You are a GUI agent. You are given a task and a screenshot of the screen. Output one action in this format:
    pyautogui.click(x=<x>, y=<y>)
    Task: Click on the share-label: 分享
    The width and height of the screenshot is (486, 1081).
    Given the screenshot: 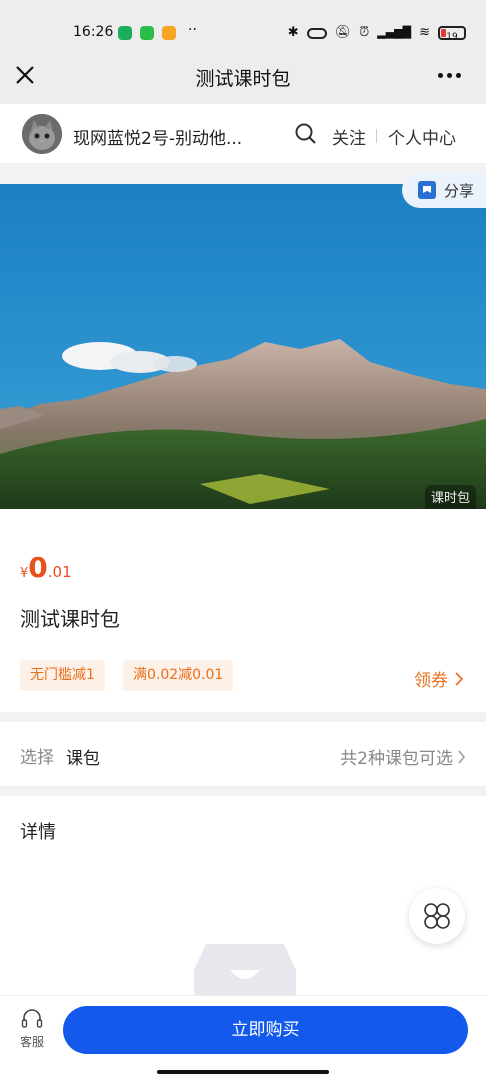 What is the action you would take?
    pyautogui.click(x=459, y=190)
    